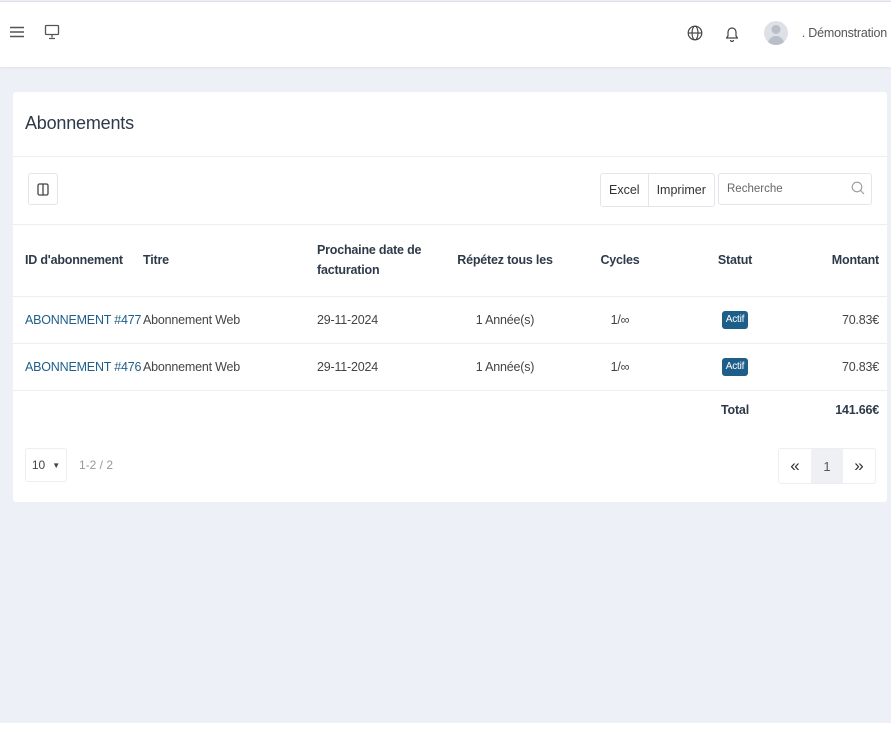 Image resolution: width=891 pixels, height=729 pixels. I want to click on monitor-icon, so click(52, 32).